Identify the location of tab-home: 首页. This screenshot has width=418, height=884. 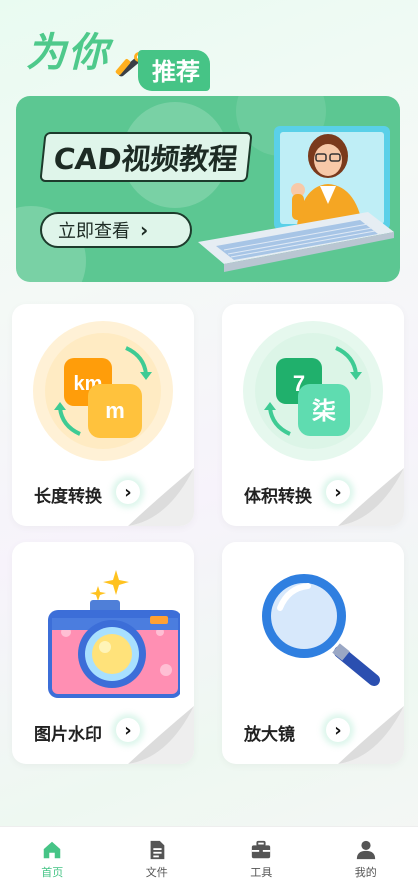
(52, 855).